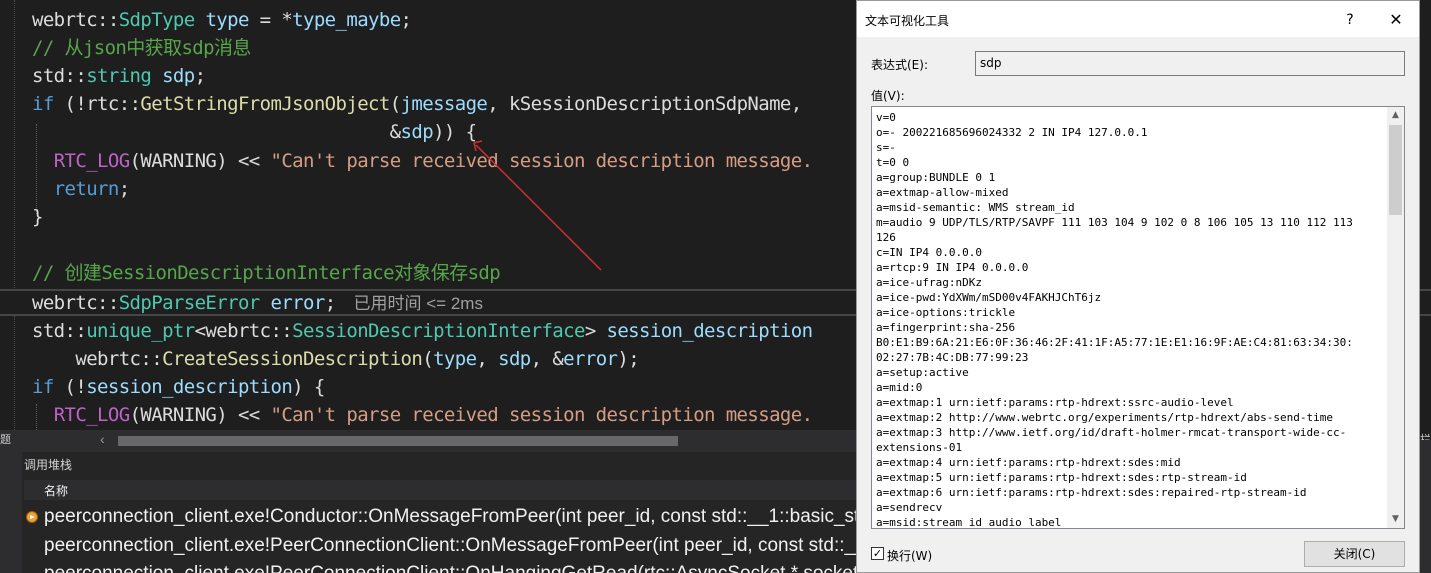 This screenshot has height=573, width=1431. Describe the element at coordinates (102, 439) in the screenshot. I see `scroll-left-icon: ‹` at that location.